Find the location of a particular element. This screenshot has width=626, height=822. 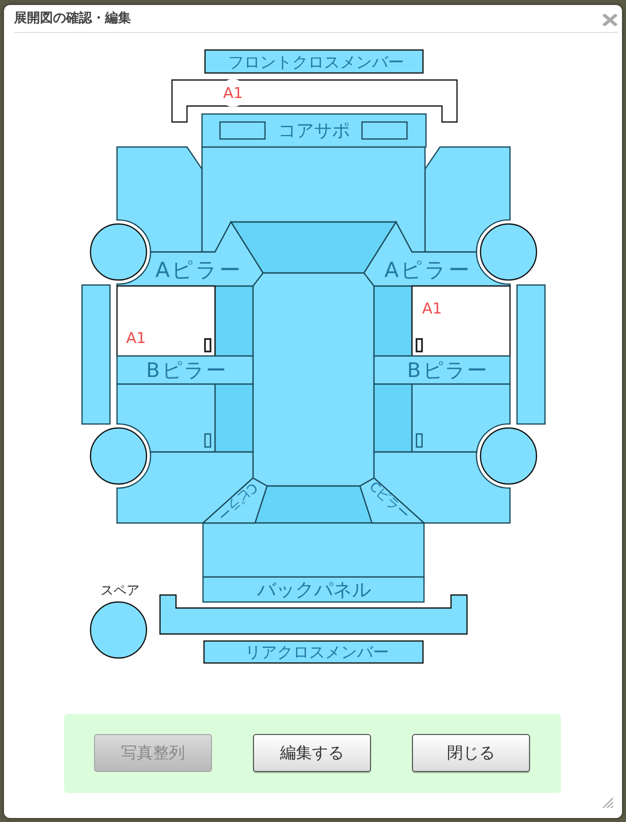

cross-member-panel: フロントクロスメンバー is located at coordinates (314, 61).